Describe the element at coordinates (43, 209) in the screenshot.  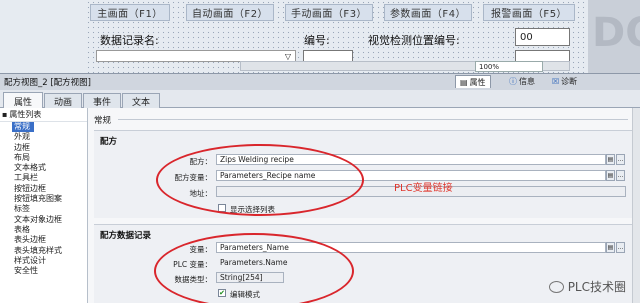
I see `nav-item-label: 标签` at that location.